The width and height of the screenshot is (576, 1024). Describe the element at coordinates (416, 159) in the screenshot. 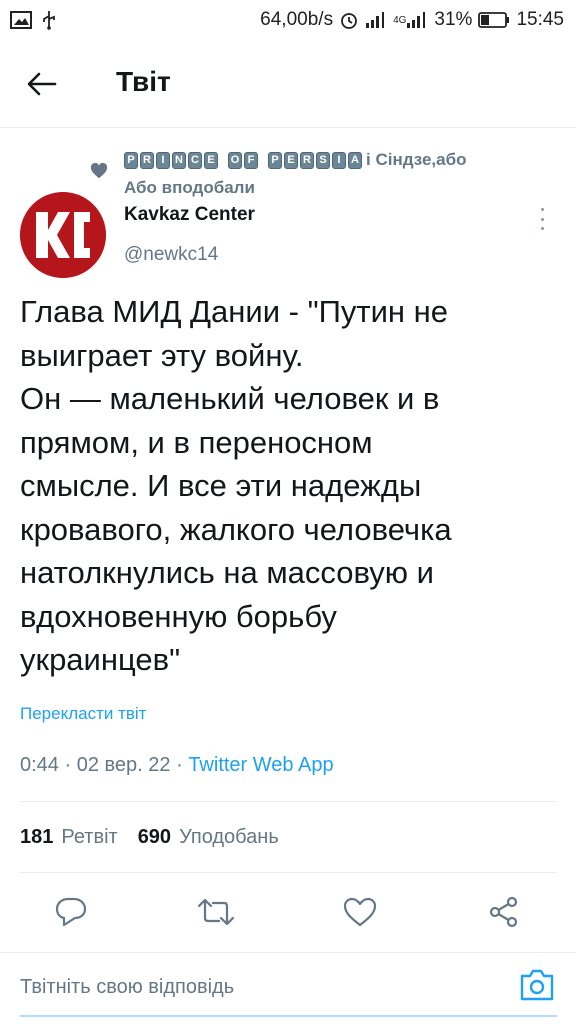

I see `social-context-suffix: і Сіндзе,або` at that location.